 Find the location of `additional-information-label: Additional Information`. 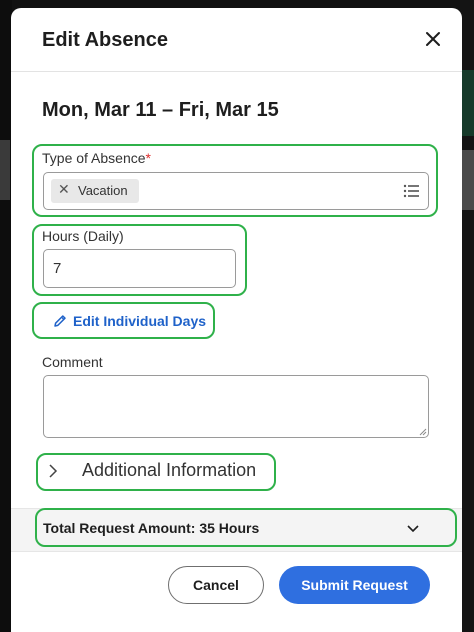

additional-information-label: Additional Information is located at coordinates (169, 470).